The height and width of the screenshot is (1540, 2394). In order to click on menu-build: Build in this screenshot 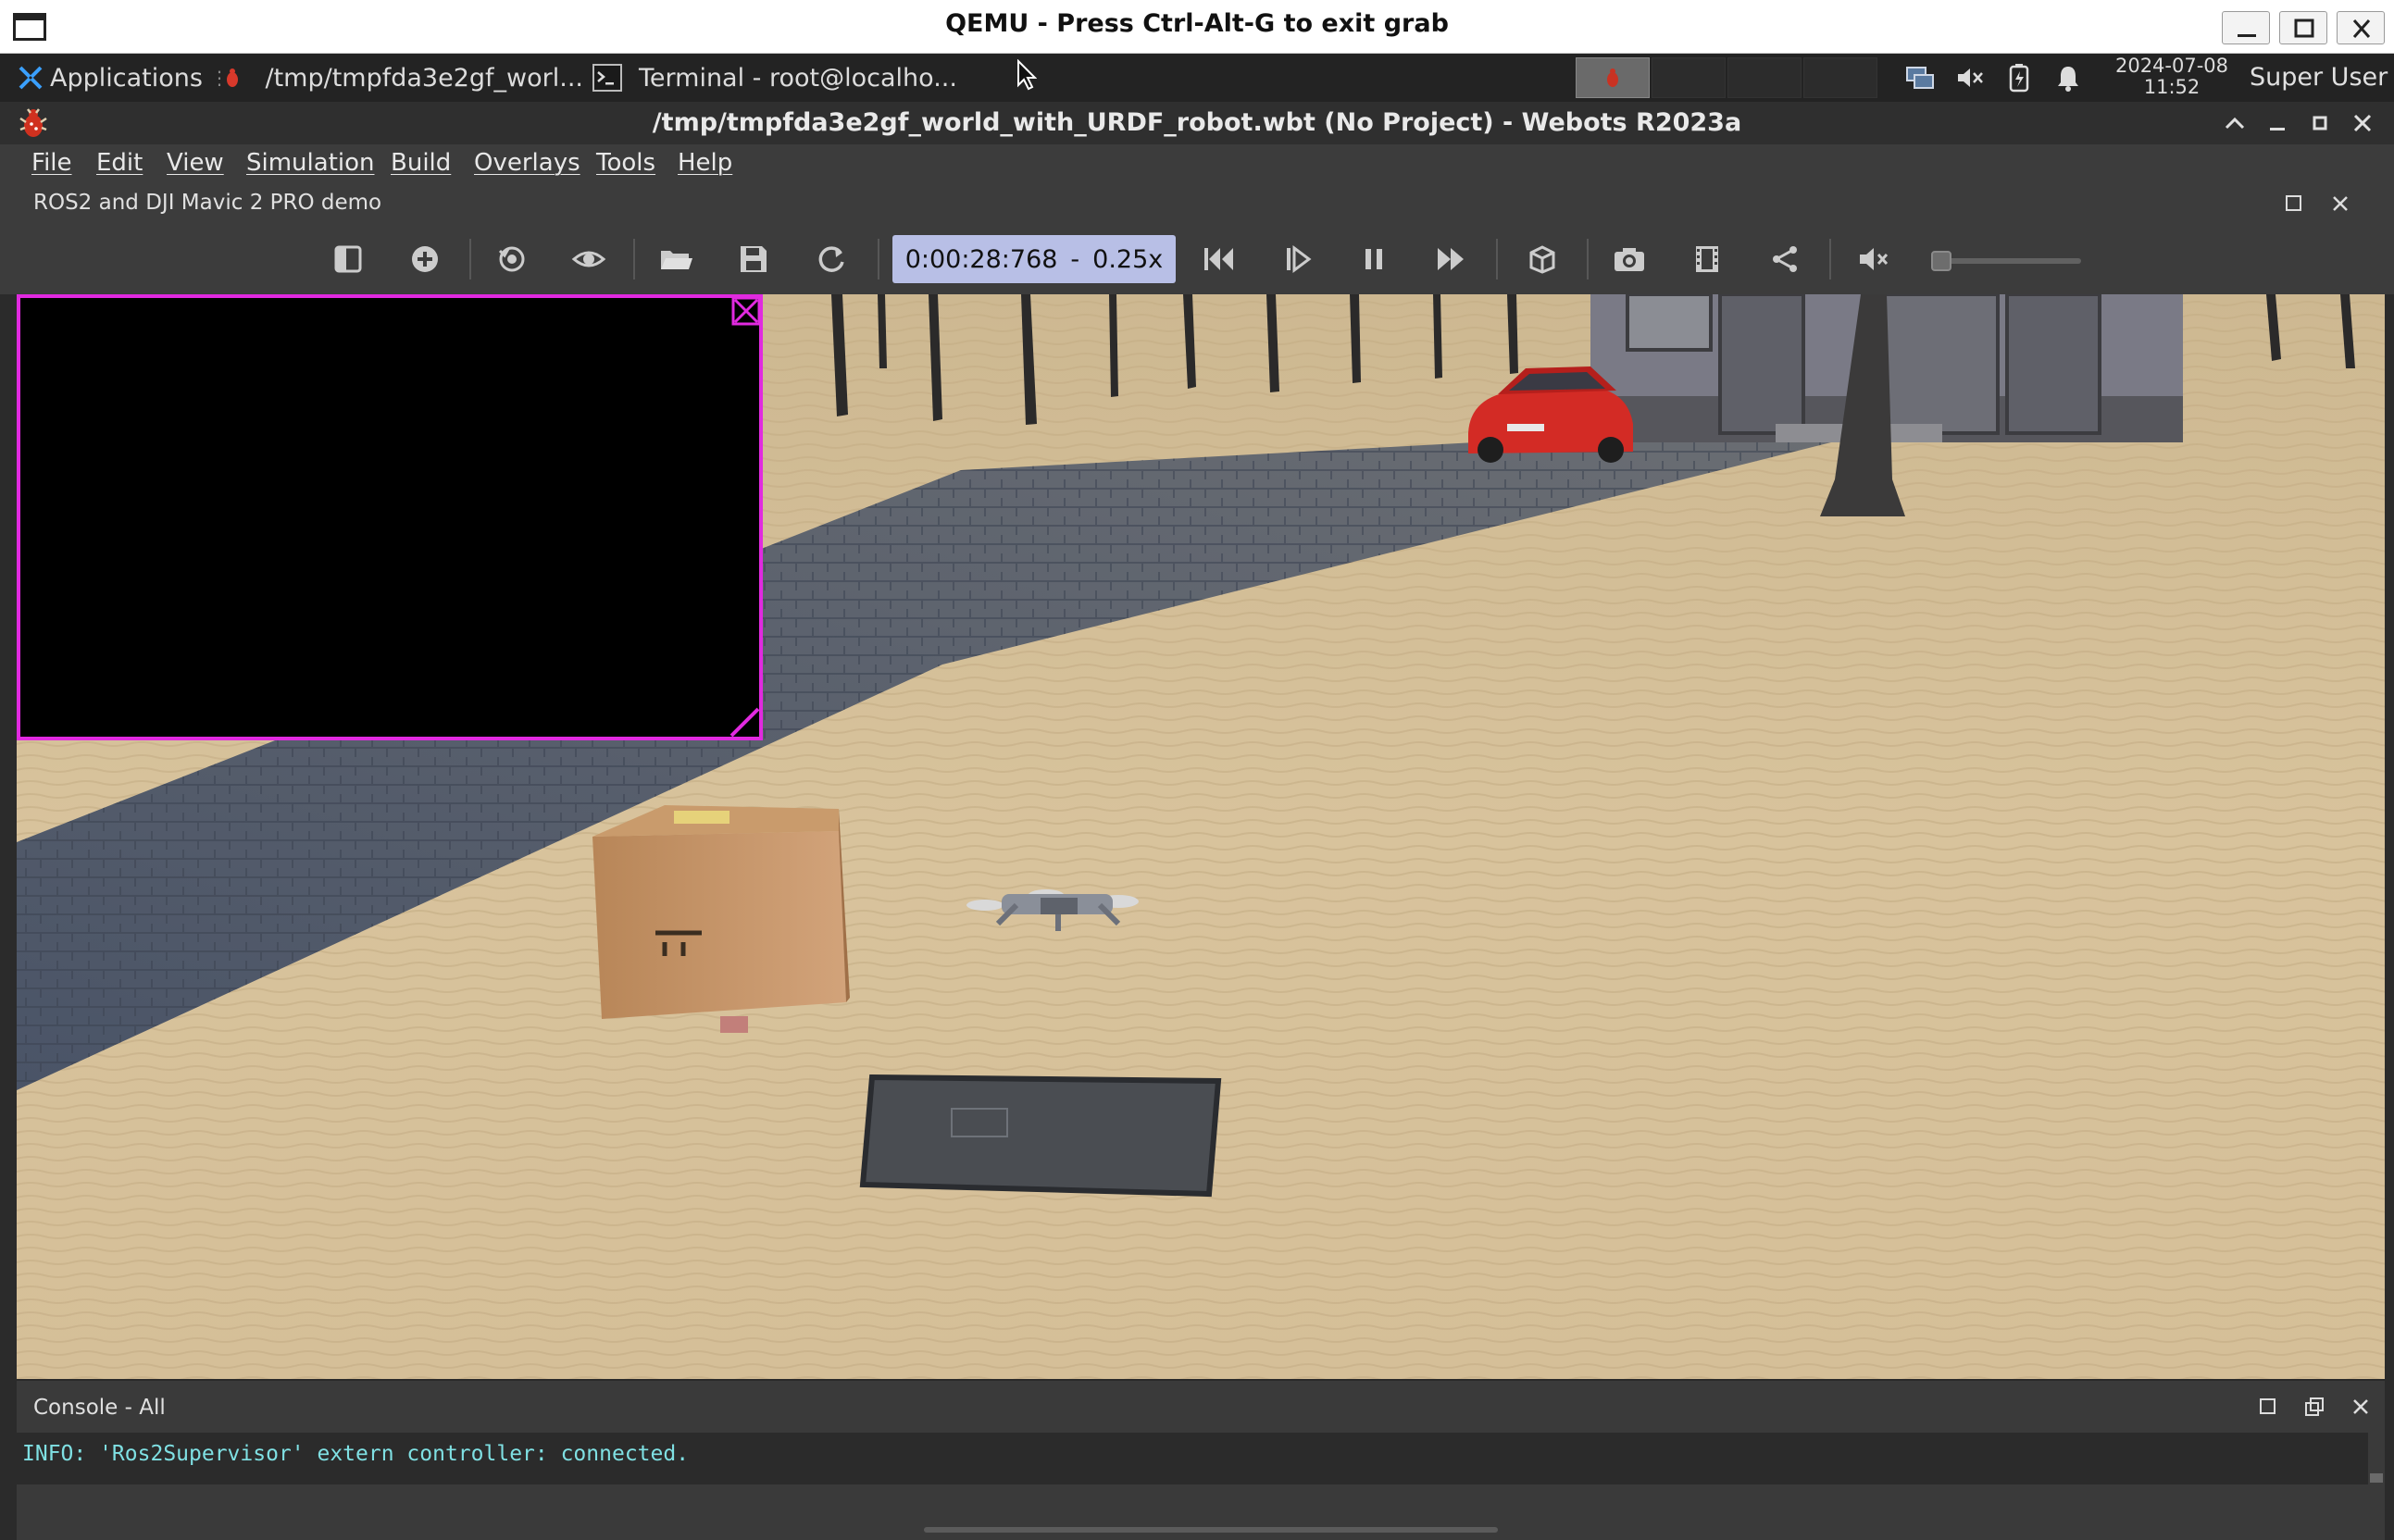, I will do `click(421, 163)`.